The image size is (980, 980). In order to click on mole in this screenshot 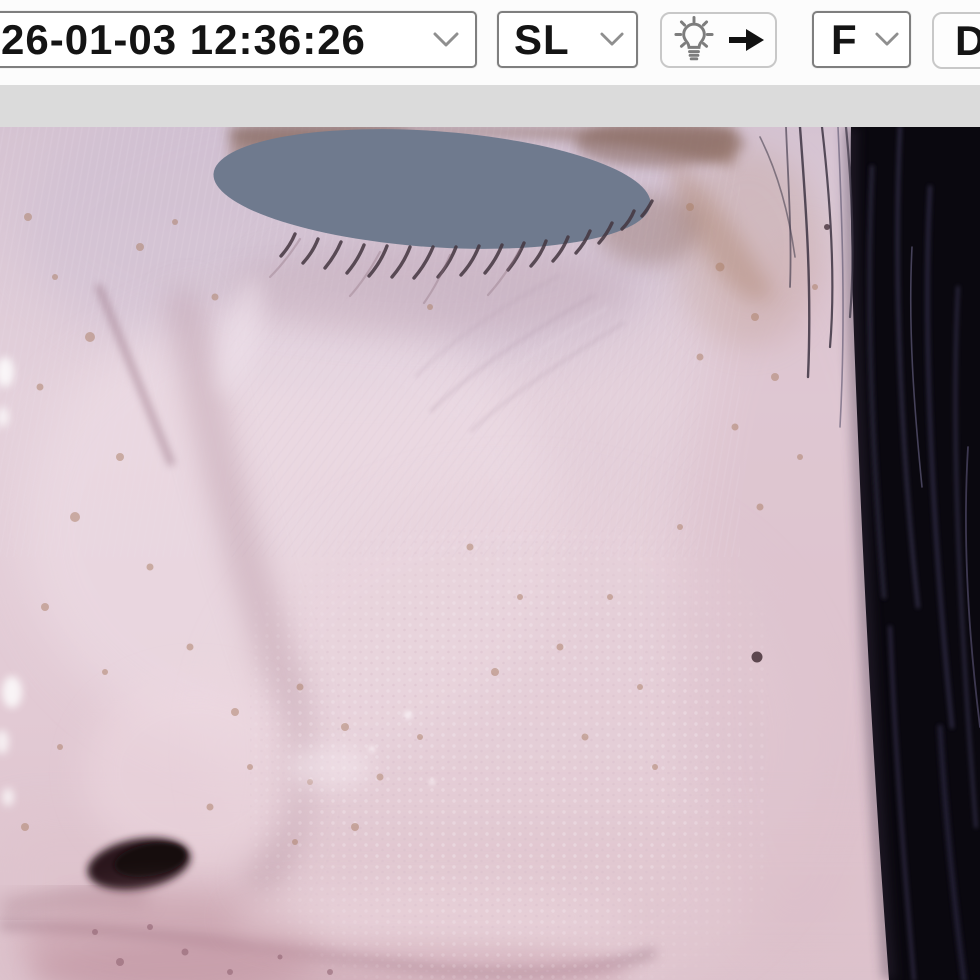, I will do `click(757, 657)`.